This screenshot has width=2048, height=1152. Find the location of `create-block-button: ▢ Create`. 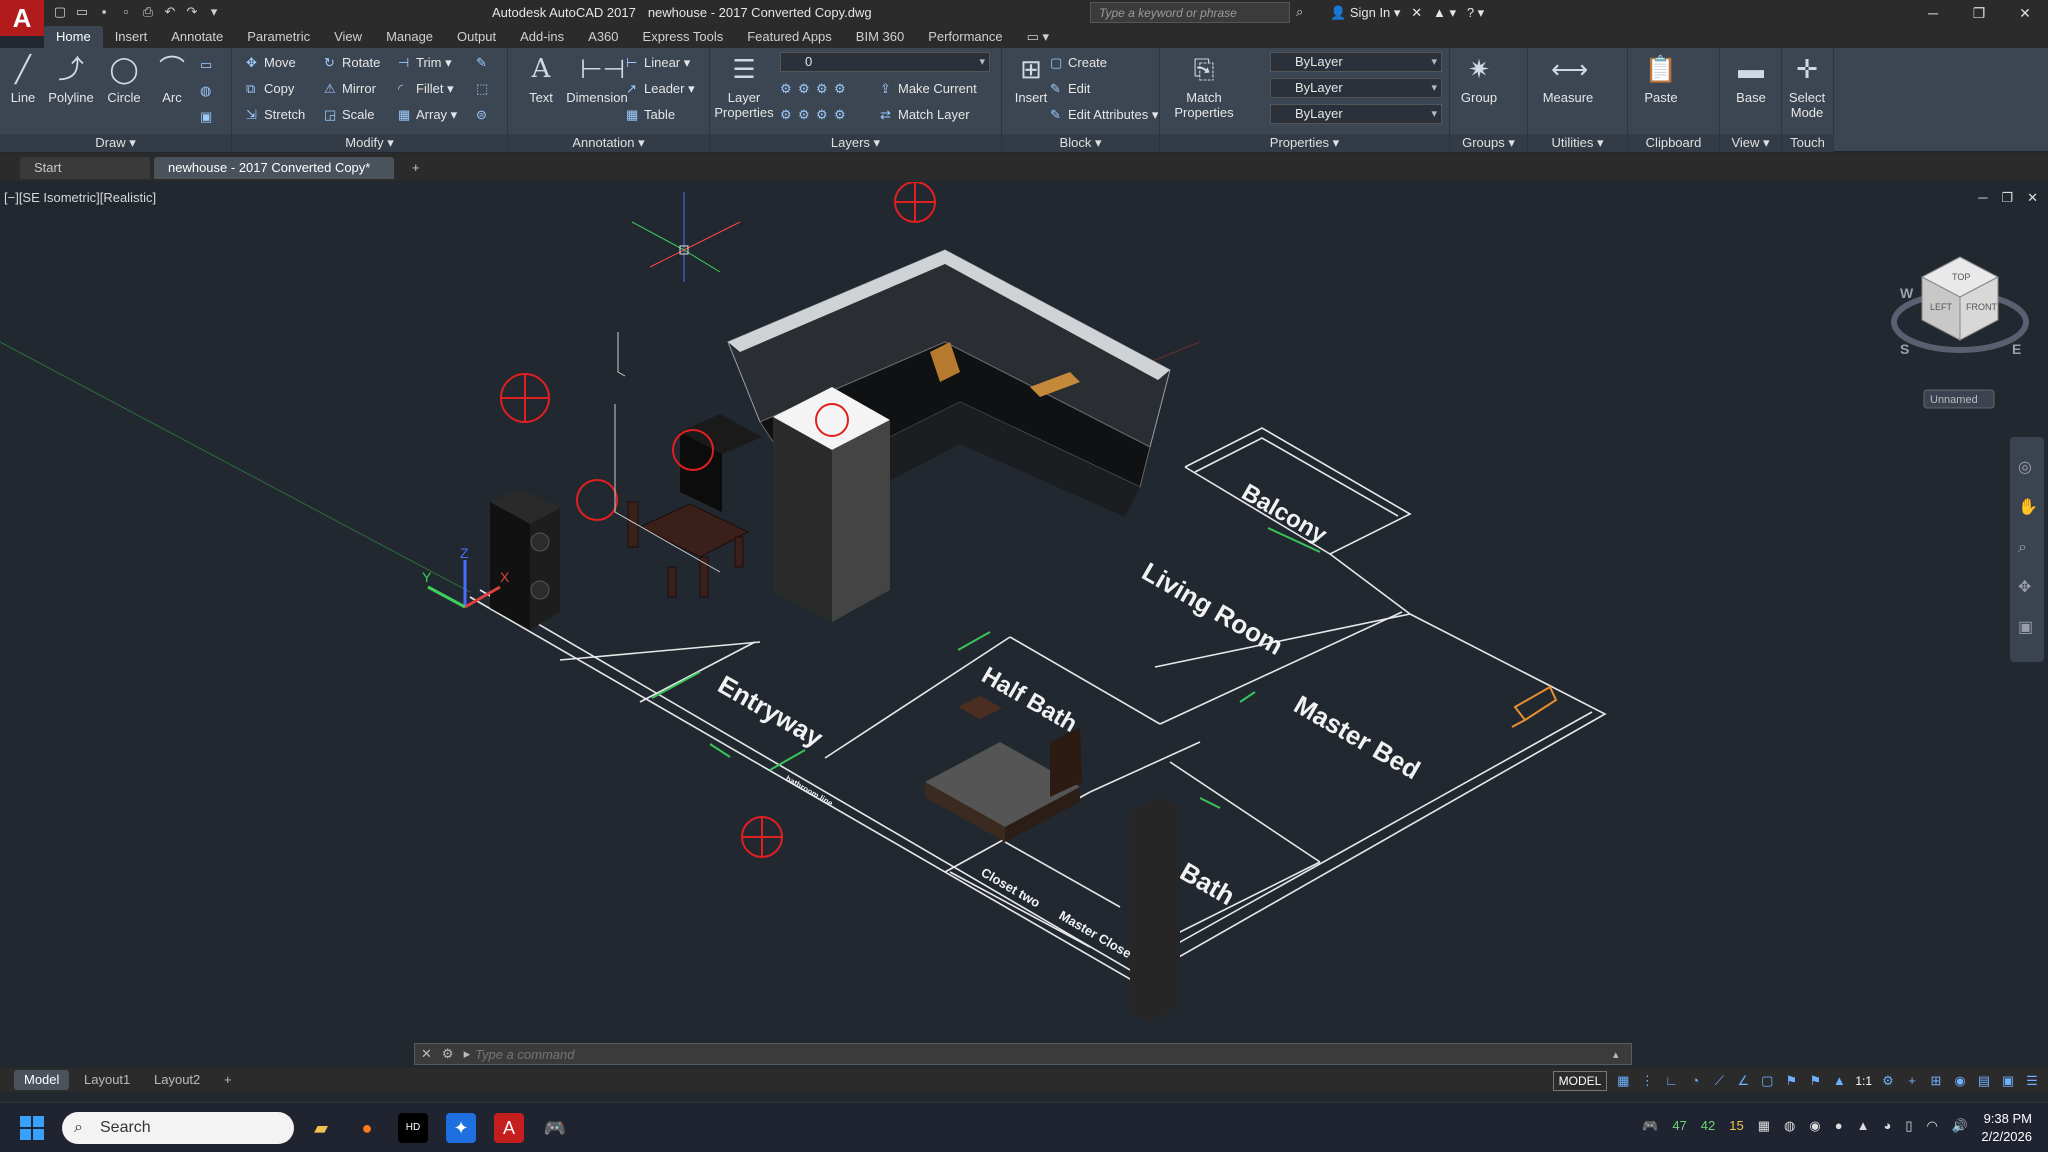

create-block-button: ▢ Create is located at coordinates (1078, 63).